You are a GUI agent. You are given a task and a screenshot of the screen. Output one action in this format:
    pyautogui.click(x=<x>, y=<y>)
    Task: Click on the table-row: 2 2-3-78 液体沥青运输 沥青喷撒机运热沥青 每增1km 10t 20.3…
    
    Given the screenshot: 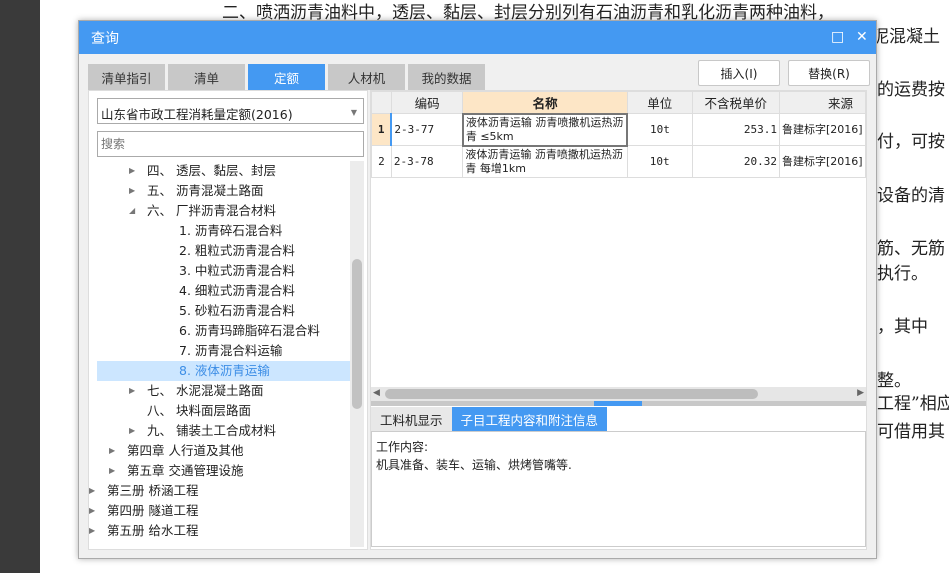 What is the action you would take?
    pyautogui.click(x=619, y=161)
    